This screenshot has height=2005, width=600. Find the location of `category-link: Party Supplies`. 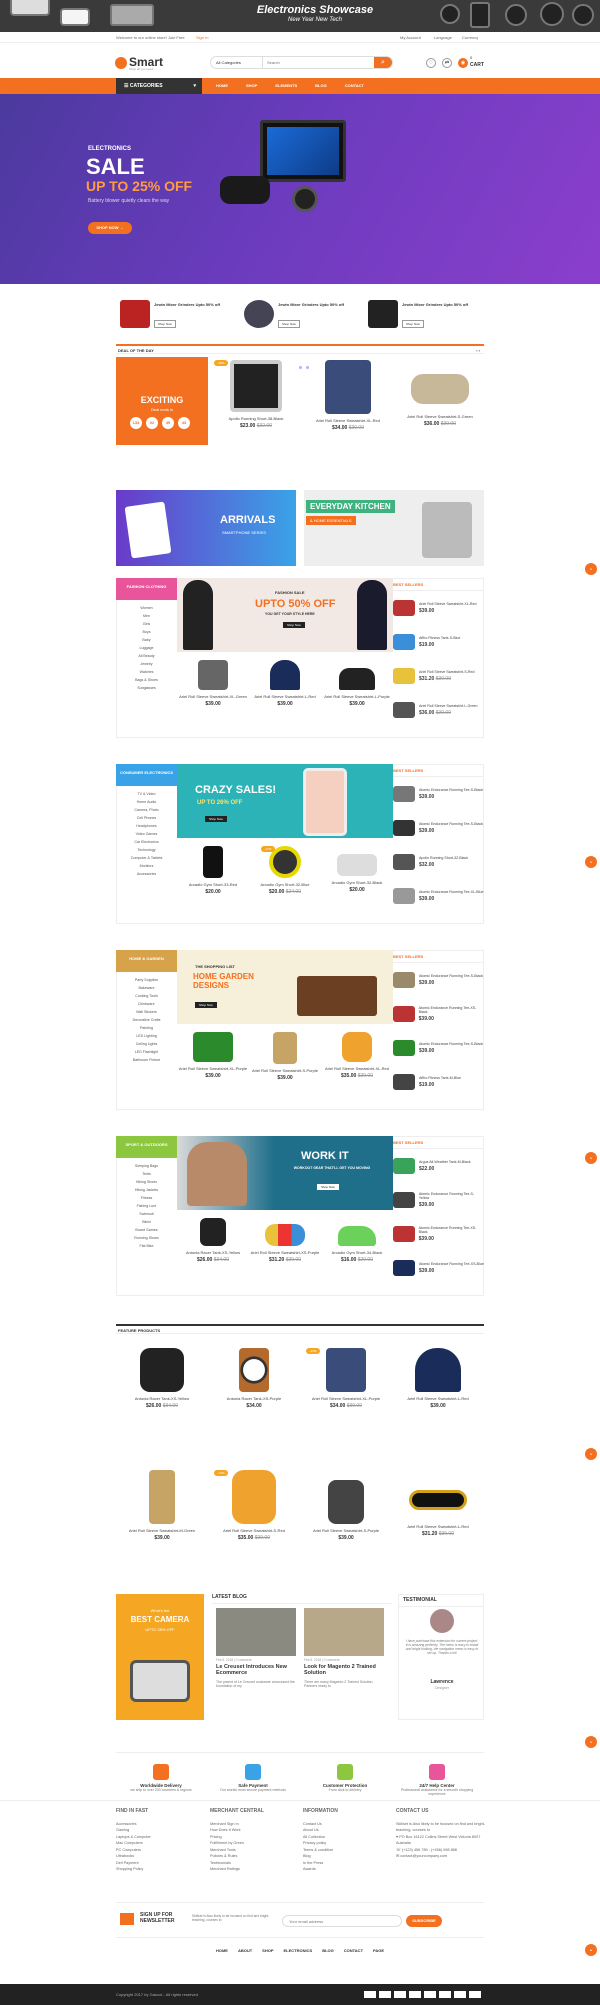

category-link: Party Supplies is located at coordinates (146, 980).